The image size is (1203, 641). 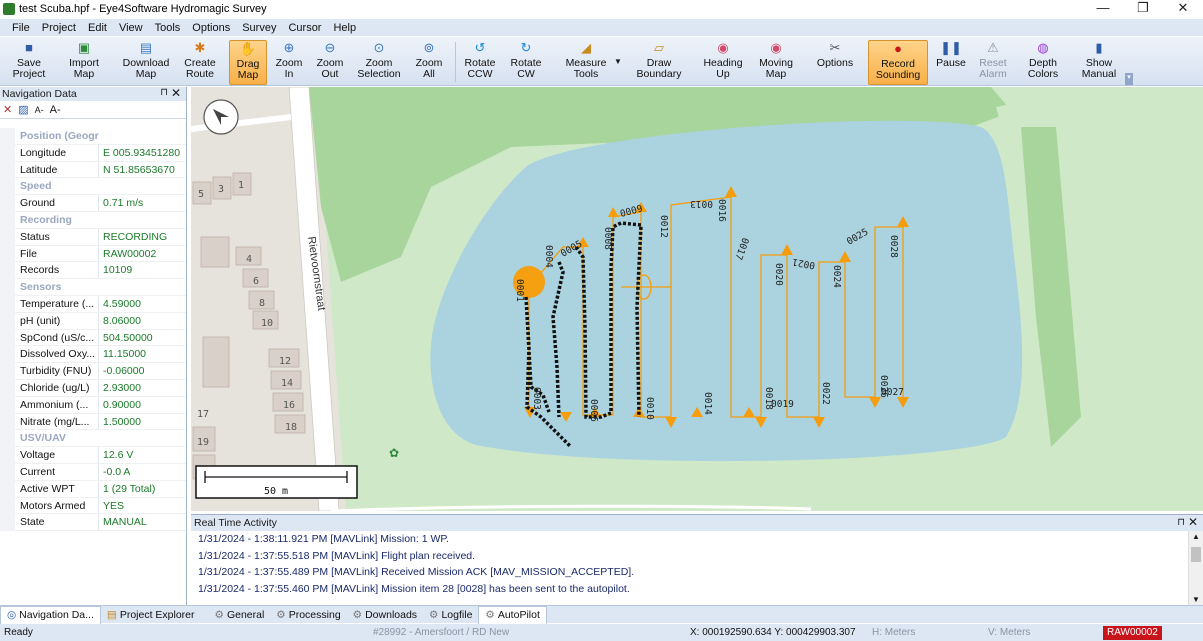 What do you see at coordinates (776, 47) in the screenshot?
I see `moving-map-icon: ◉` at bounding box center [776, 47].